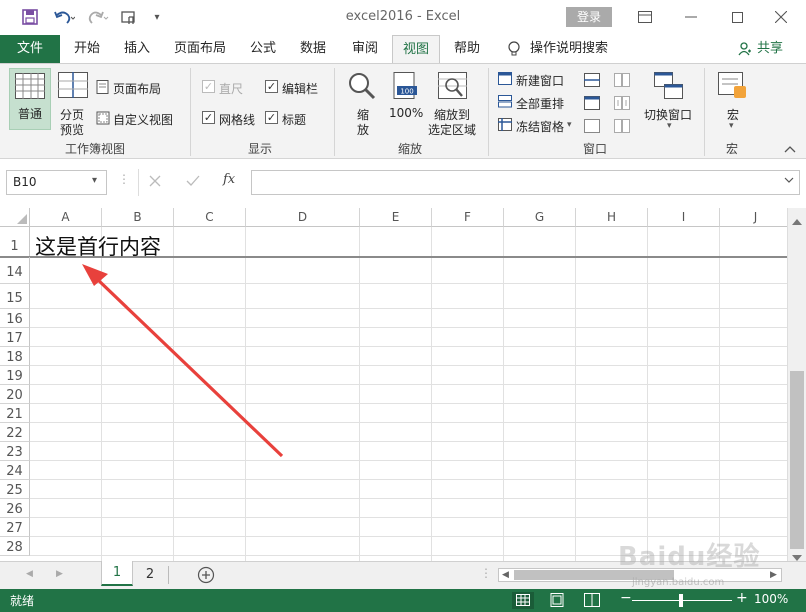 The image size is (806, 612). Describe the element at coordinates (103, 119) in the screenshot. I see `custom-views-icon` at that location.